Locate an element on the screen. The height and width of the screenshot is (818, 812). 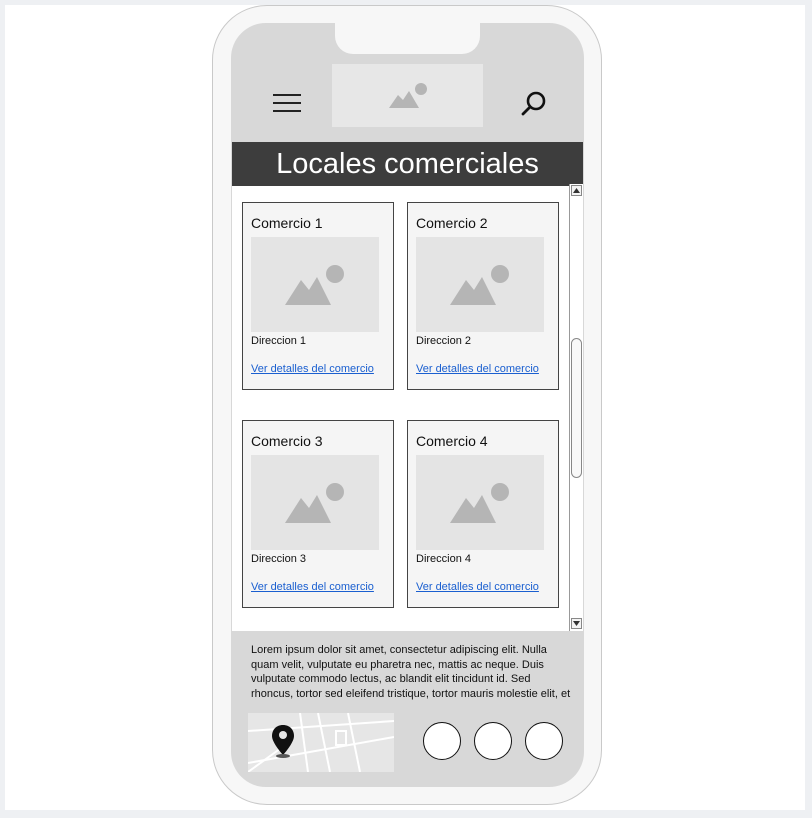
store-address: Direccion 2 is located at coordinates (444, 341).